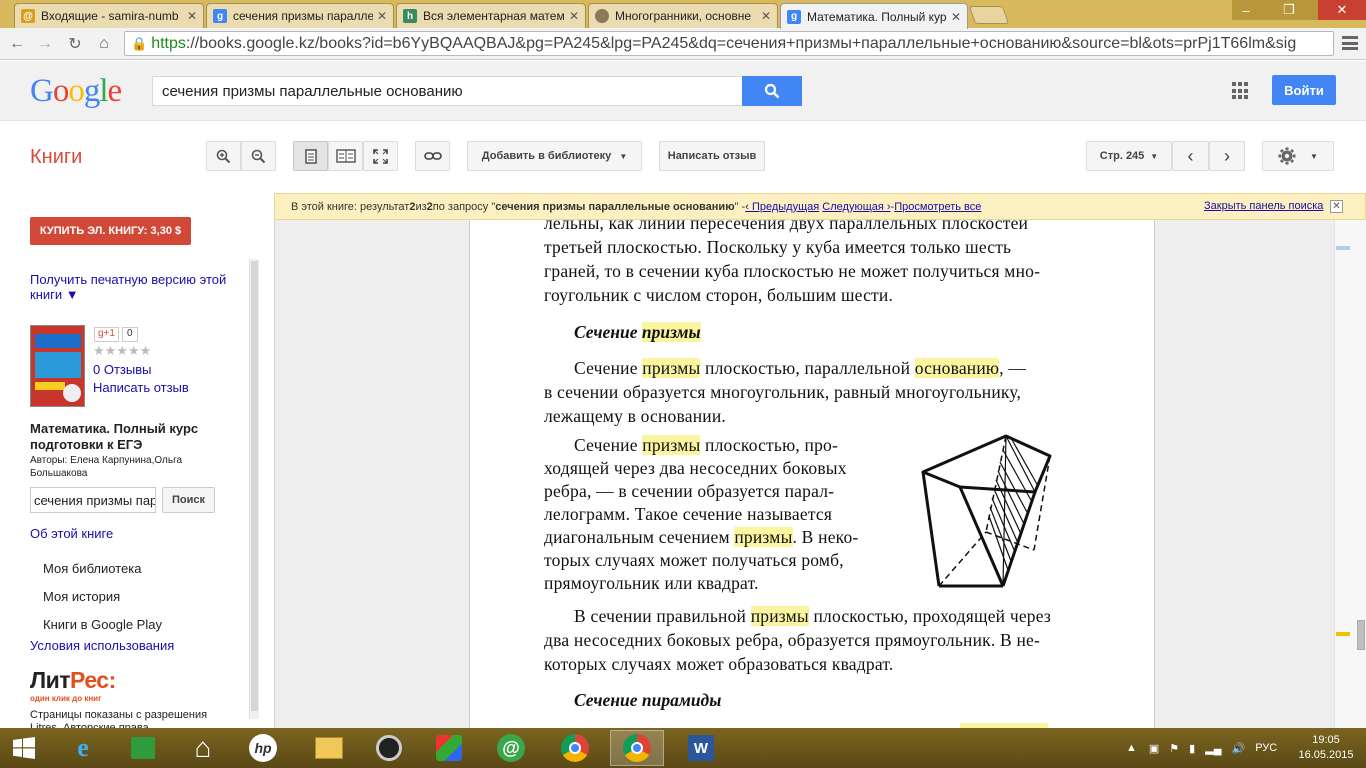  I want to click on google-logo: Google, so click(76, 91).